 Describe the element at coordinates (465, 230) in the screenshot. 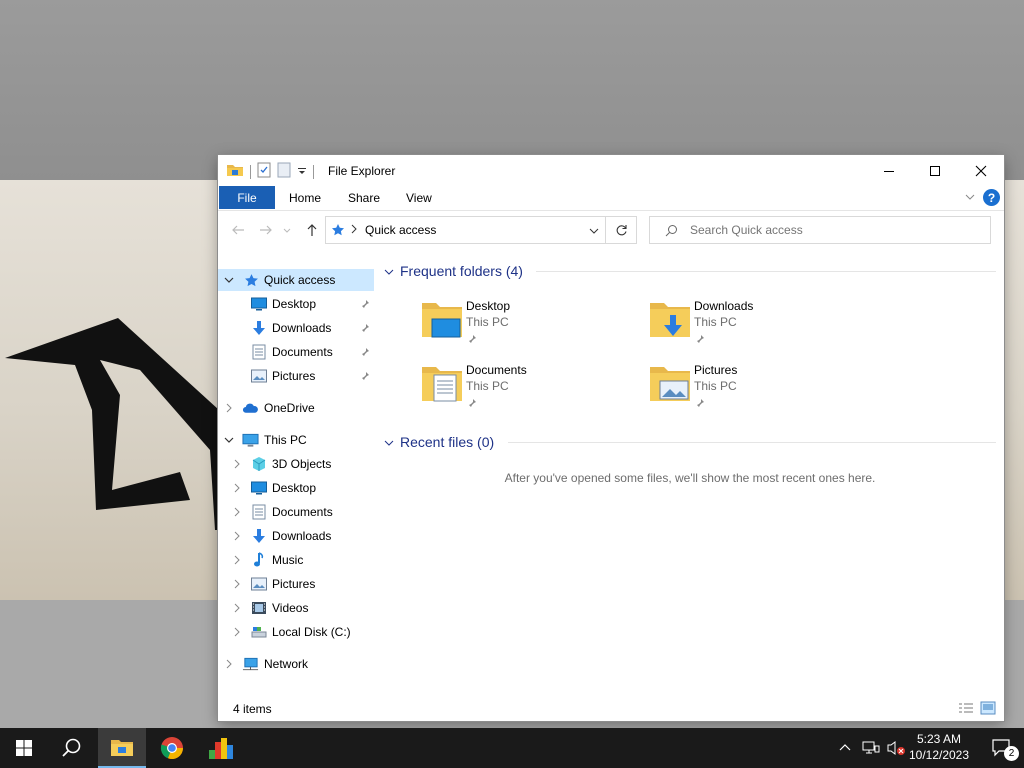

I see `address-bar: Quick access` at that location.